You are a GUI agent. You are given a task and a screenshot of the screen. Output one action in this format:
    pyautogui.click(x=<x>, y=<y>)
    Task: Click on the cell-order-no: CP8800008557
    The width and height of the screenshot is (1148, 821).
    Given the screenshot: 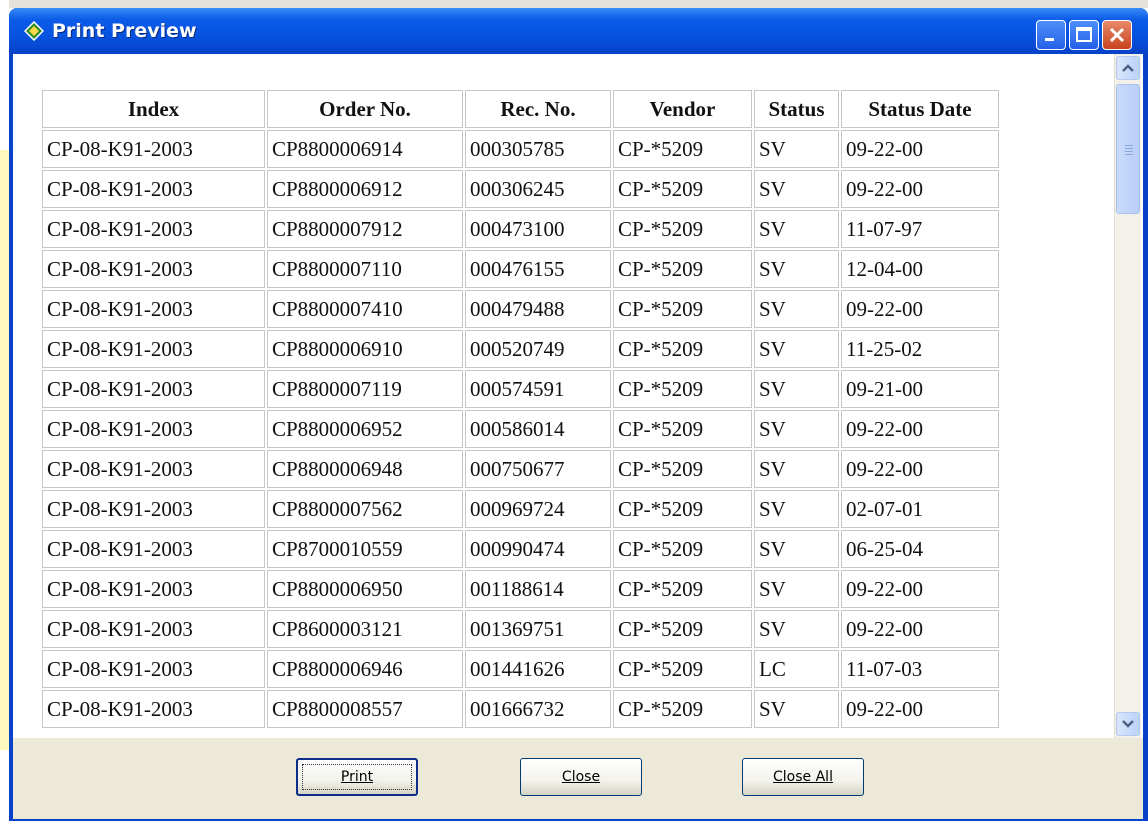 What is the action you would take?
    pyautogui.click(x=365, y=709)
    